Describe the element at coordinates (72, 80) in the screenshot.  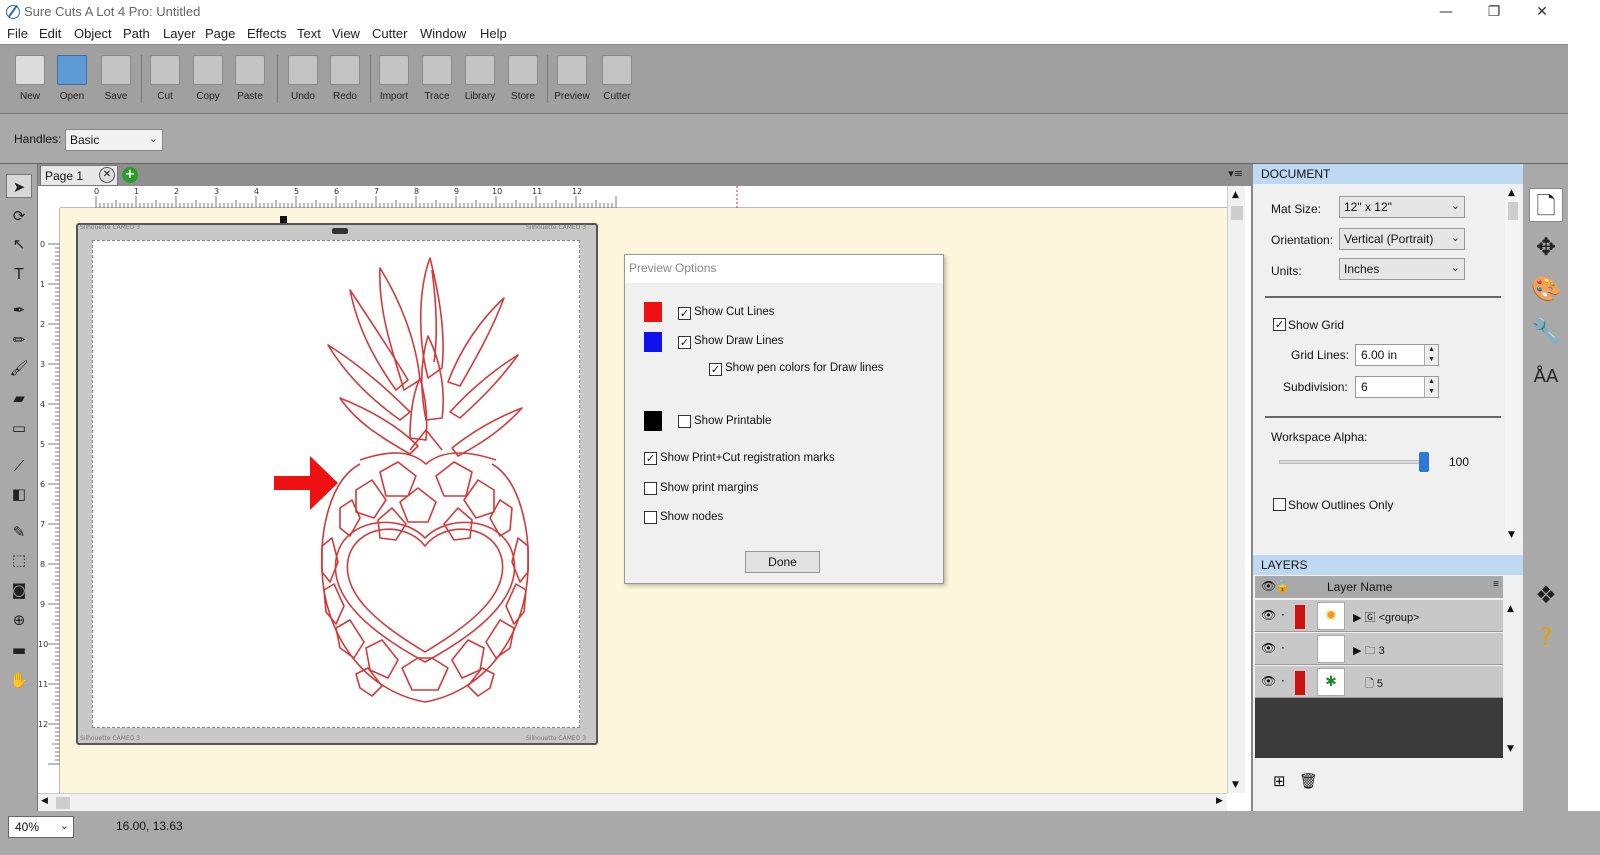
I see `open-button: Open` at that location.